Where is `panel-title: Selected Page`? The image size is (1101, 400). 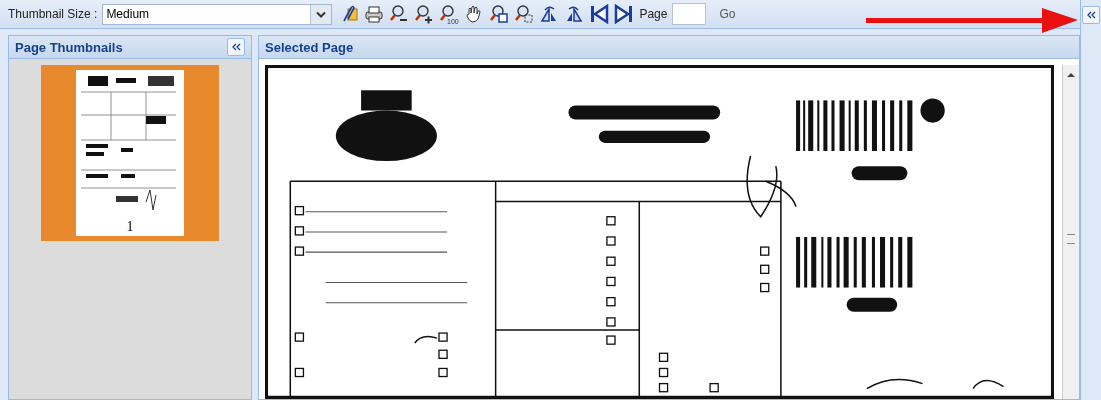 panel-title: Selected Page is located at coordinates (309, 47).